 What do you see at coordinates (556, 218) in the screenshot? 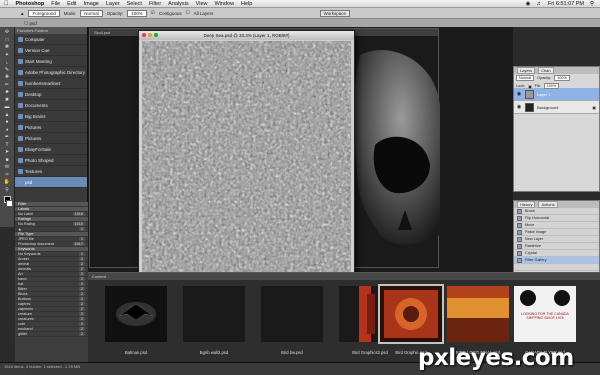
I see `history-item: Flip Horizontal` at bounding box center [556, 218].